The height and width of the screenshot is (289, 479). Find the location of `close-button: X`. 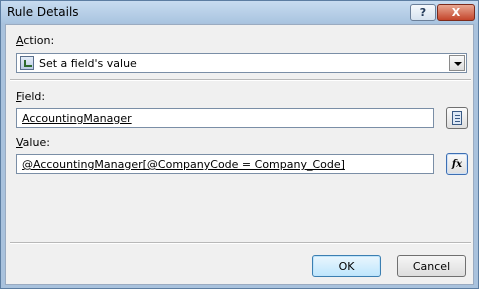

close-button: X is located at coordinates (456, 12).